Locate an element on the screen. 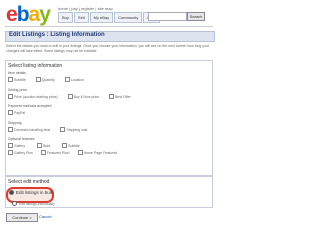 The image size is (320, 240). cancel-link: Cancel is located at coordinates (45, 216).